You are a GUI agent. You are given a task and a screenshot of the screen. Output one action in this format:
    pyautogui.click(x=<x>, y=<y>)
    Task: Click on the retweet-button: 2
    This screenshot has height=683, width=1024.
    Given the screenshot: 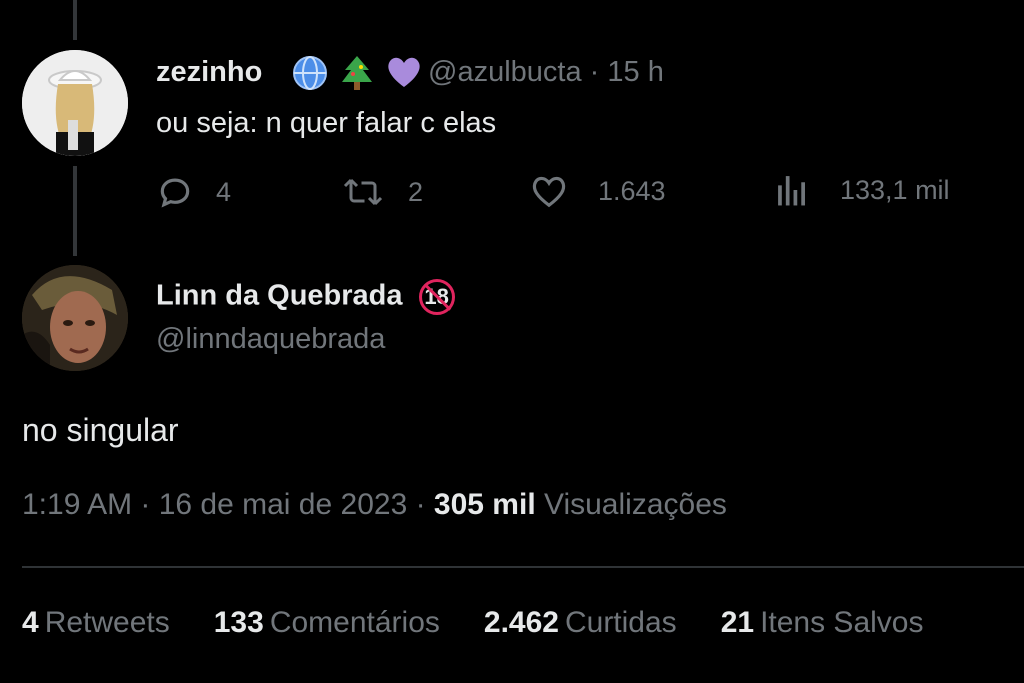 What is the action you would take?
    pyautogui.click(x=382, y=192)
    